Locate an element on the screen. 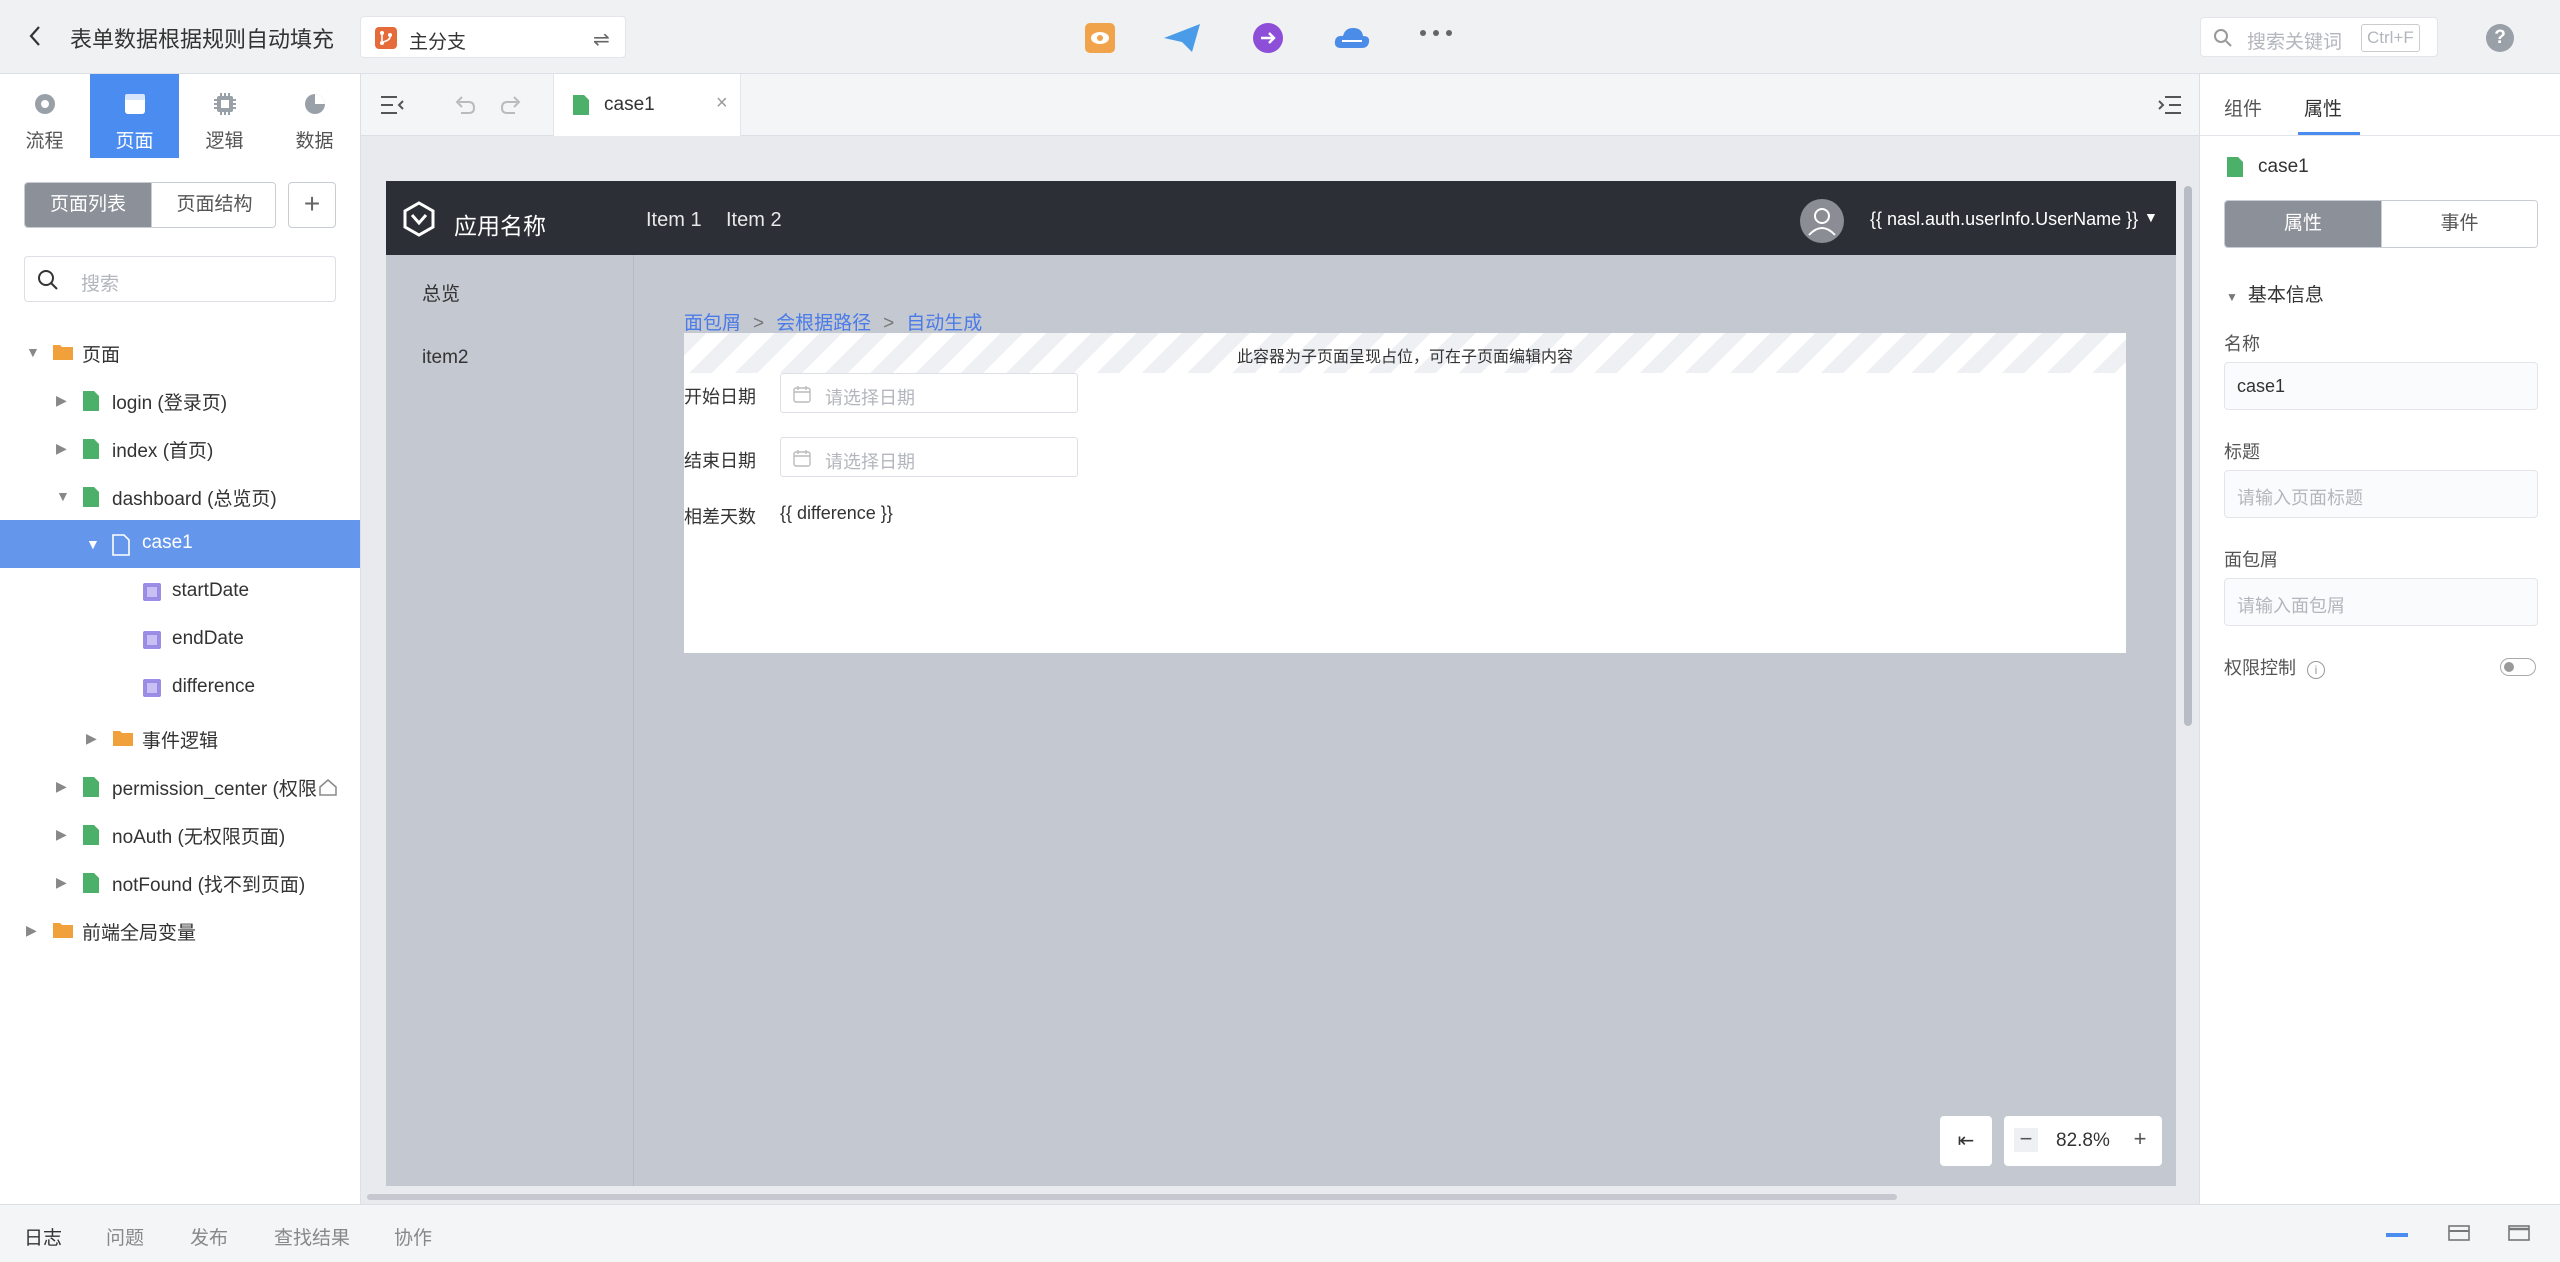  tab-log: 日志 is located at coordinates (43, 1236).